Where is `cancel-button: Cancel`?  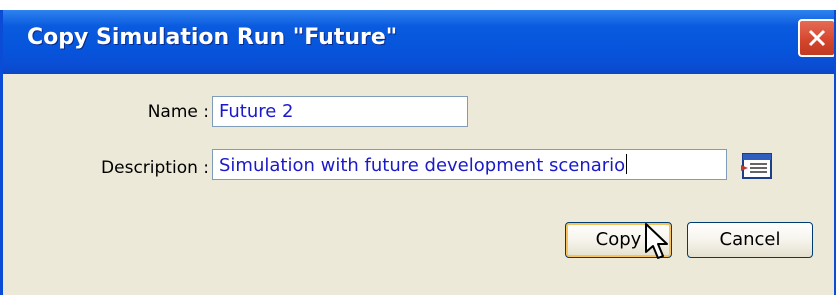
cancel-button: Cancel is located at coordinates (750, 240).